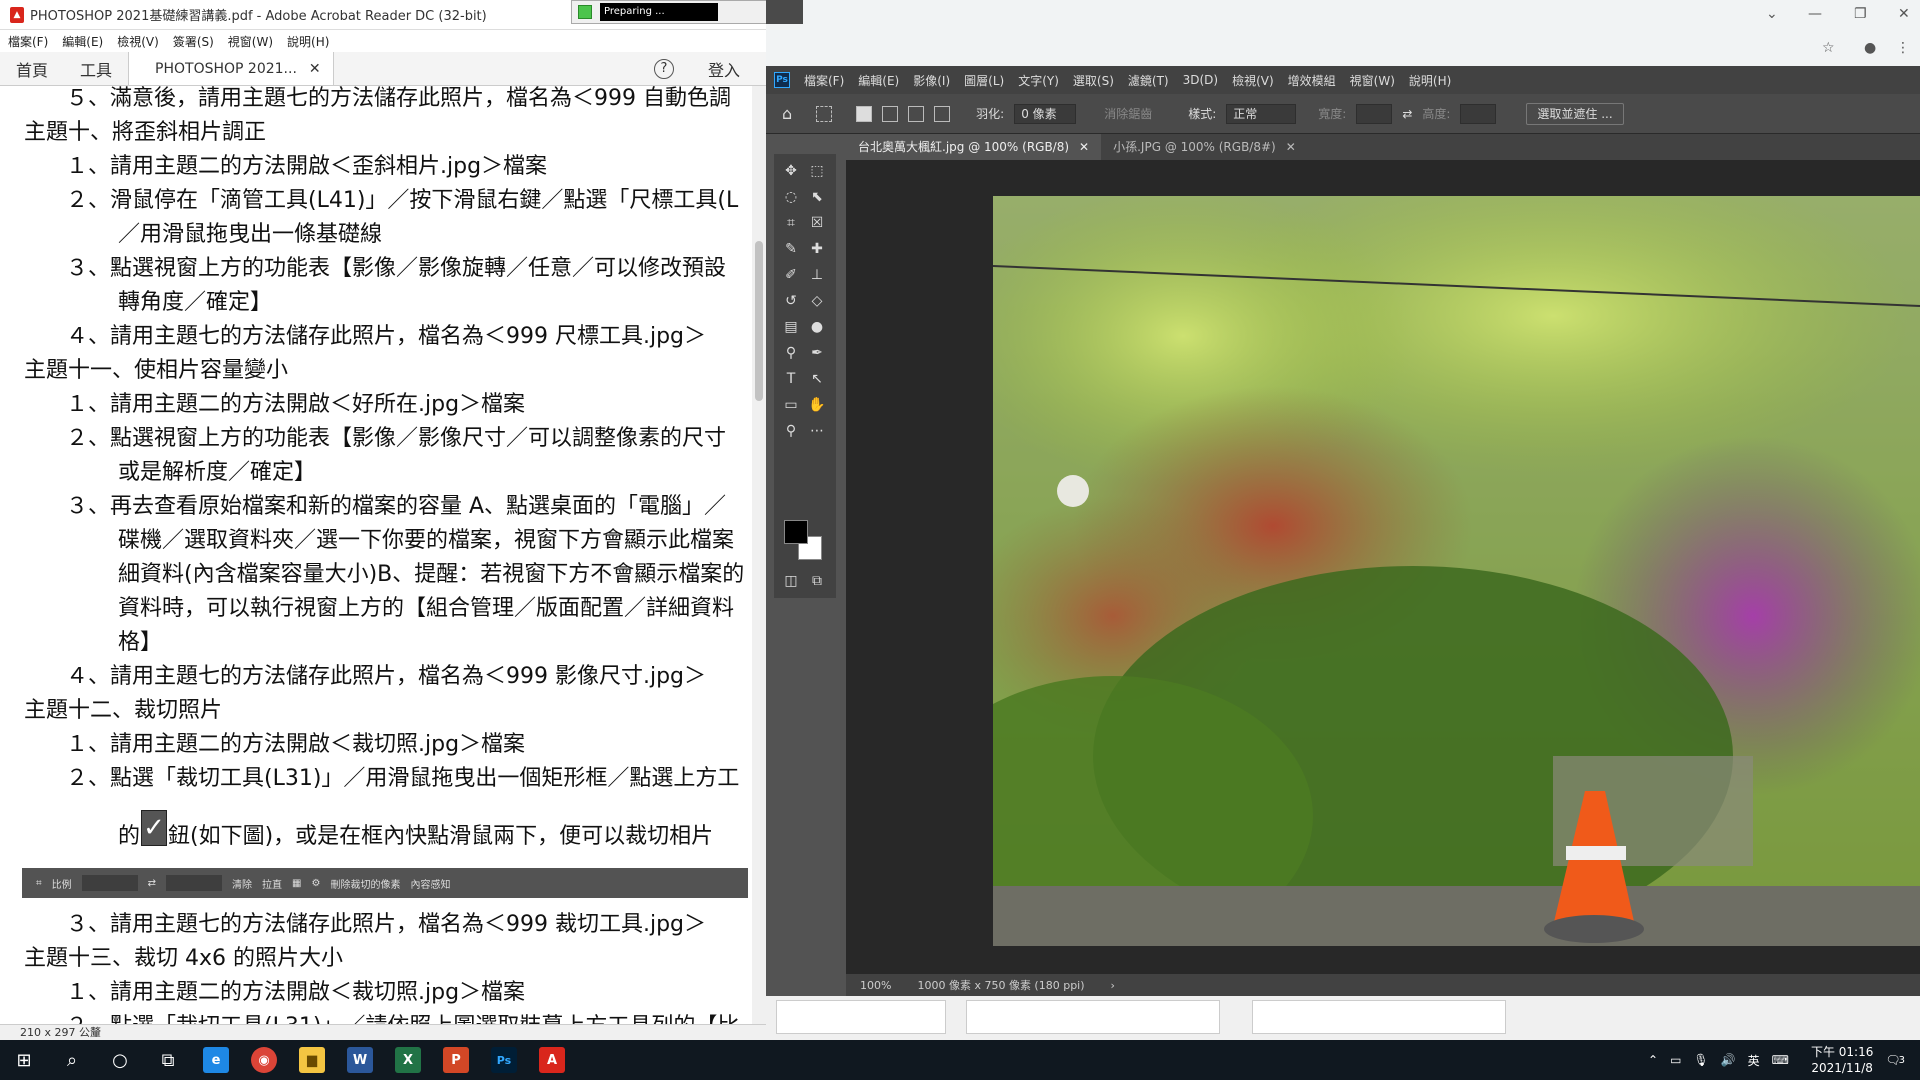 The image size is (1920, 1080). Describe the element at coordinates (759, 321) in the screenshot. I see `scrollbar-thumb` at that location.